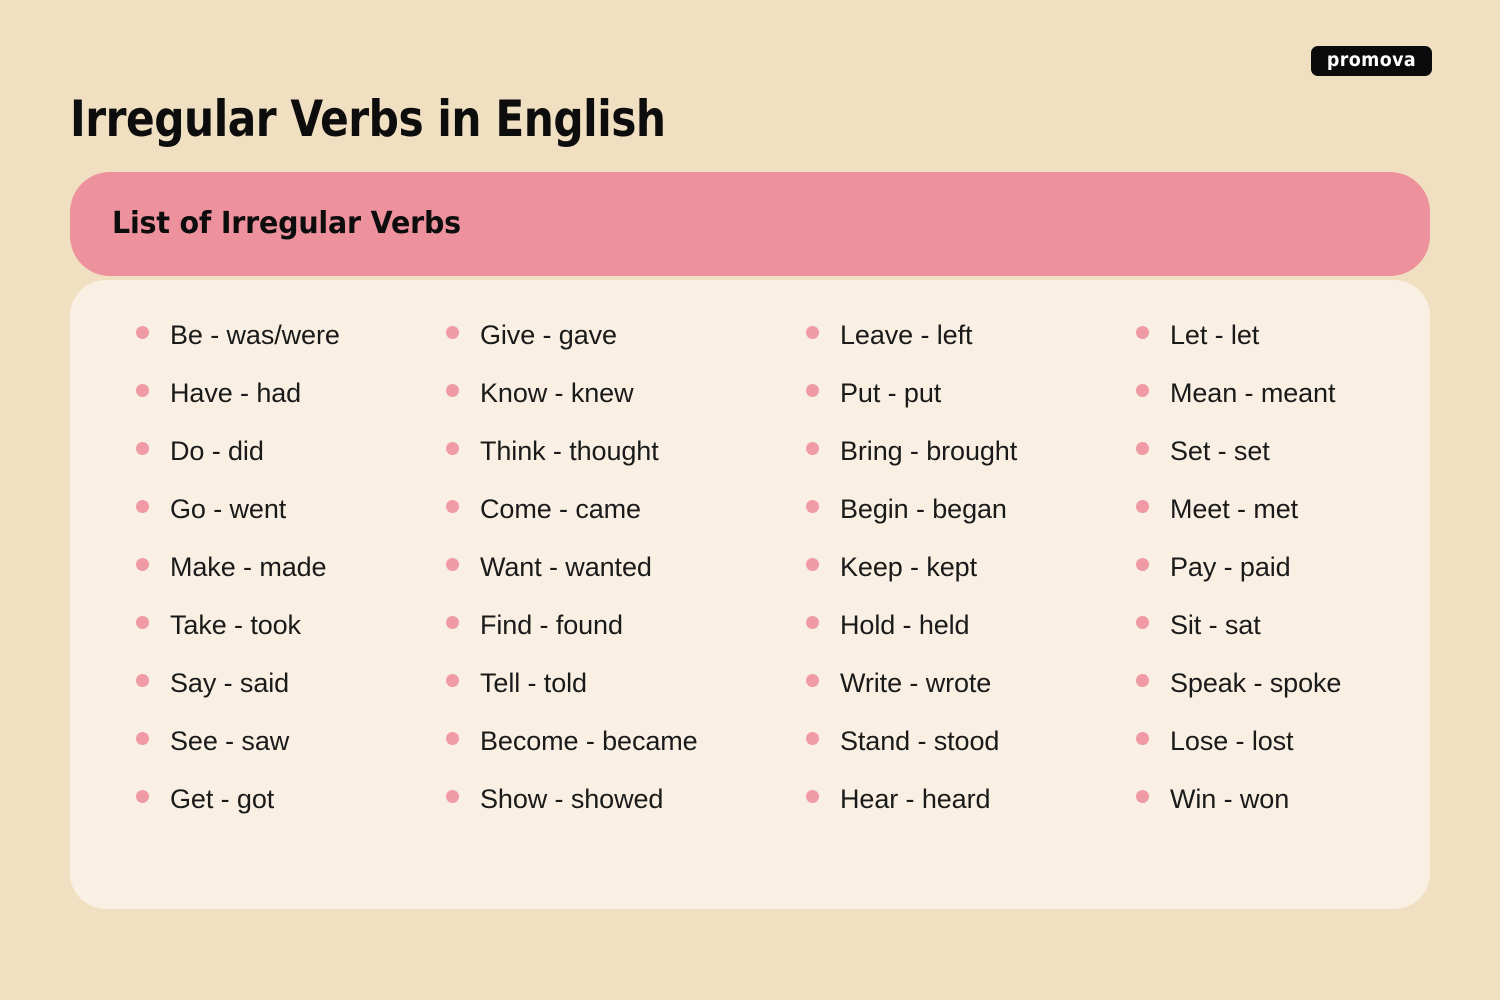  I want to click on verb-pair-text: Show - showed, so click(572, 799).